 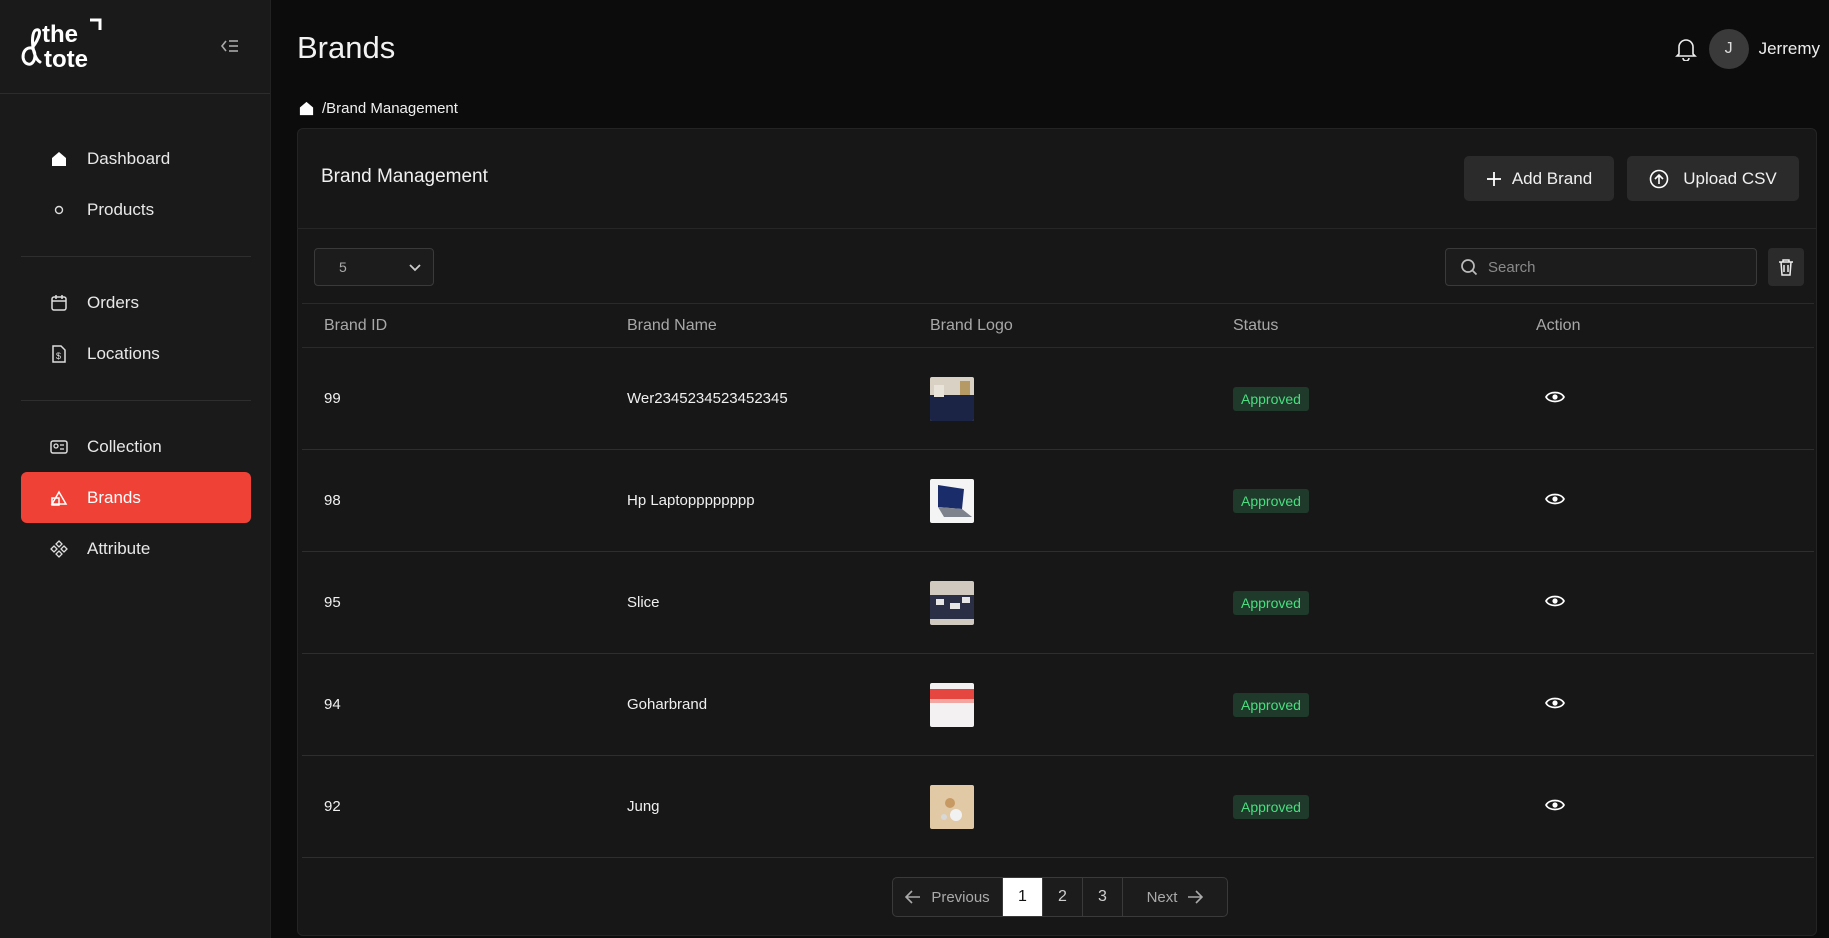 I want to click on sidebar-item-label: Products, so click(x=121, y=209).